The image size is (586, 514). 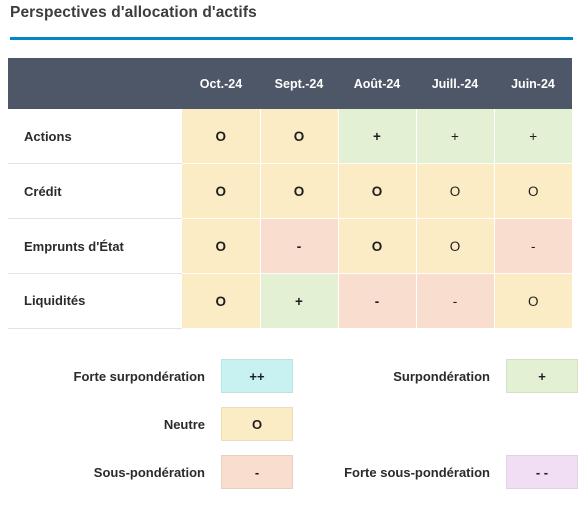 What do you see at coordinates (257, 424) in the screenshot?
I see `legend-swatch: O` at bounding box center [257, 424].